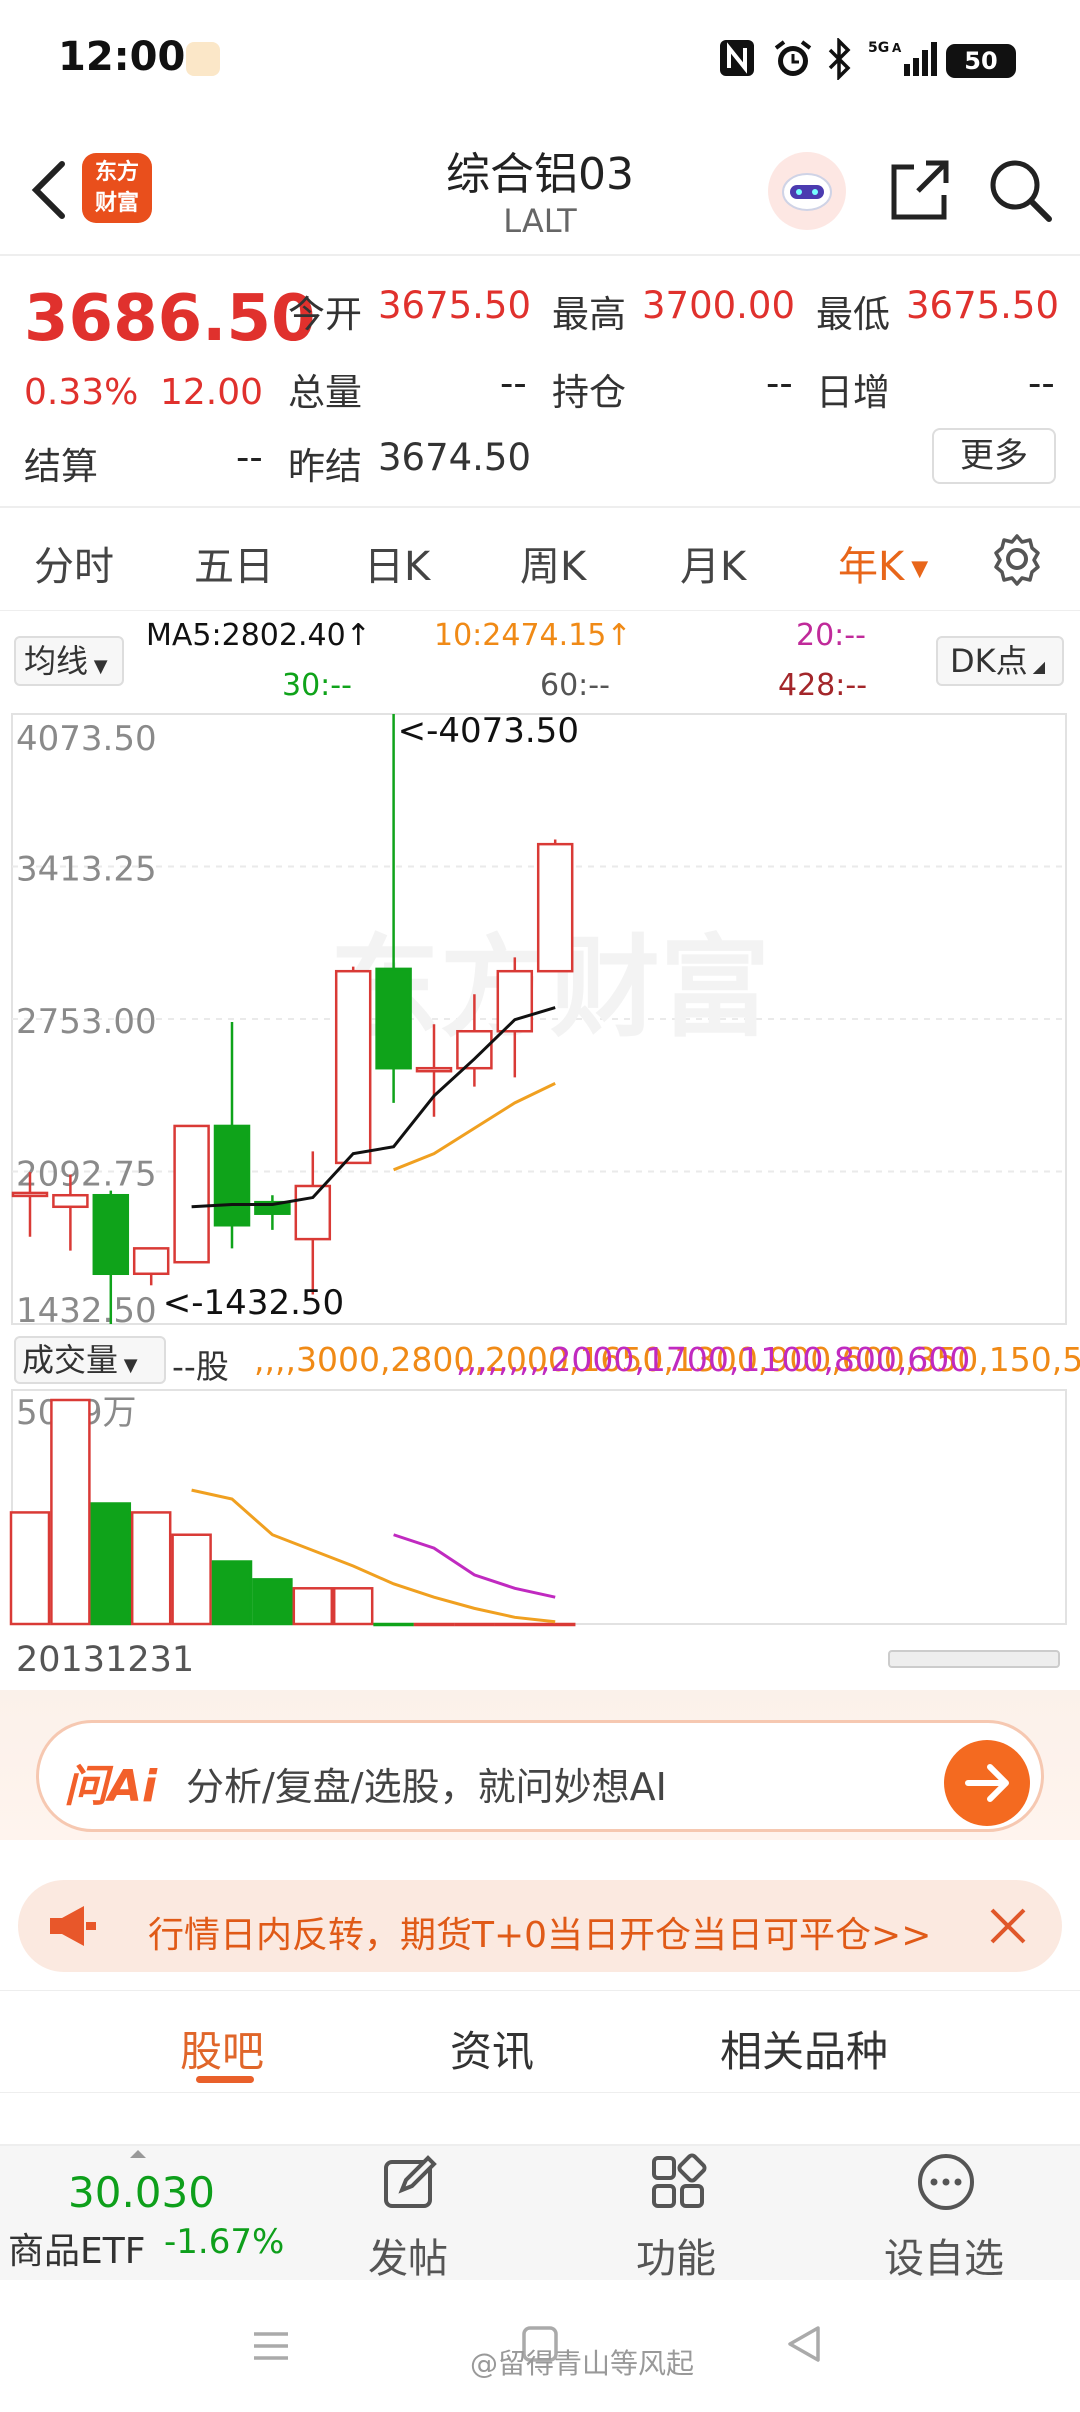  Describe the element at coordinates (589, 314) in the screenshot. I see `high-label: 最高` at that location.